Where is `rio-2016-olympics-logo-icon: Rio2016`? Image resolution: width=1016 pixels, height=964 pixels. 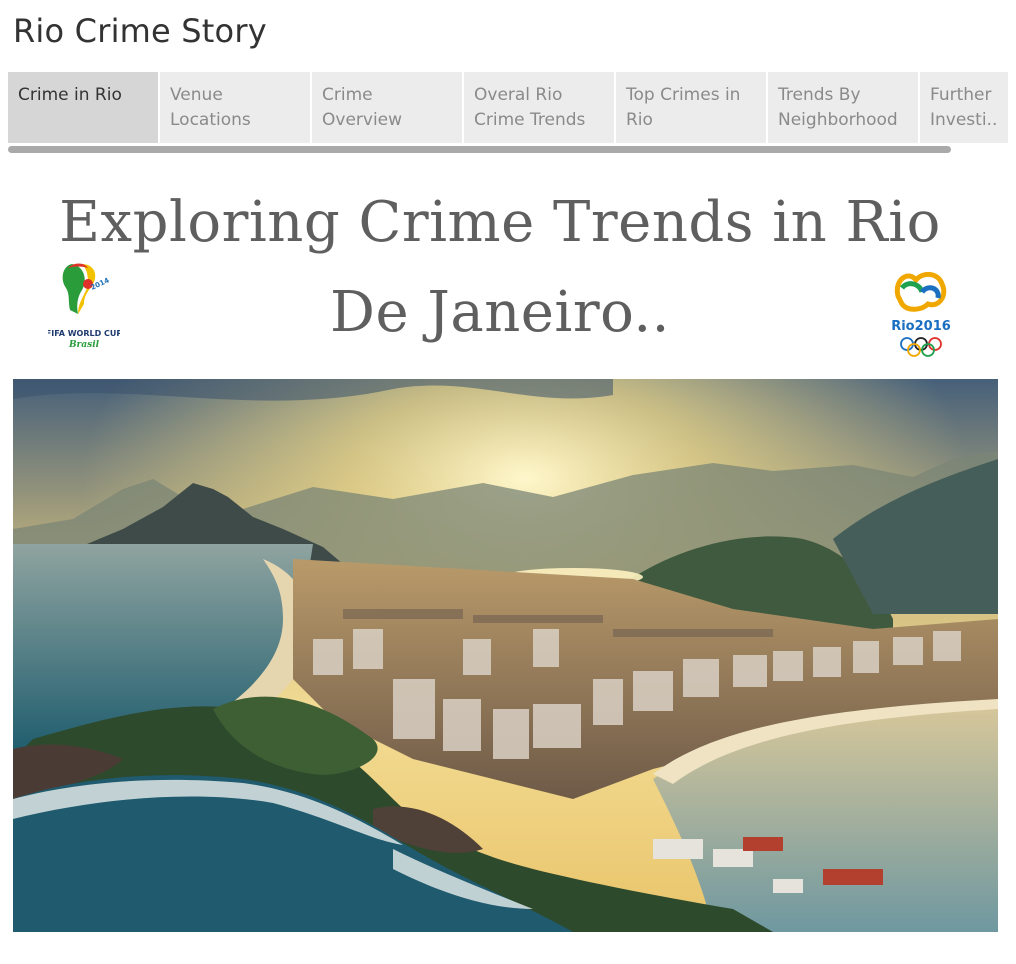 rio-2016-olympics-logo-icon: Rio2016 is located at coordinates (921, 314).